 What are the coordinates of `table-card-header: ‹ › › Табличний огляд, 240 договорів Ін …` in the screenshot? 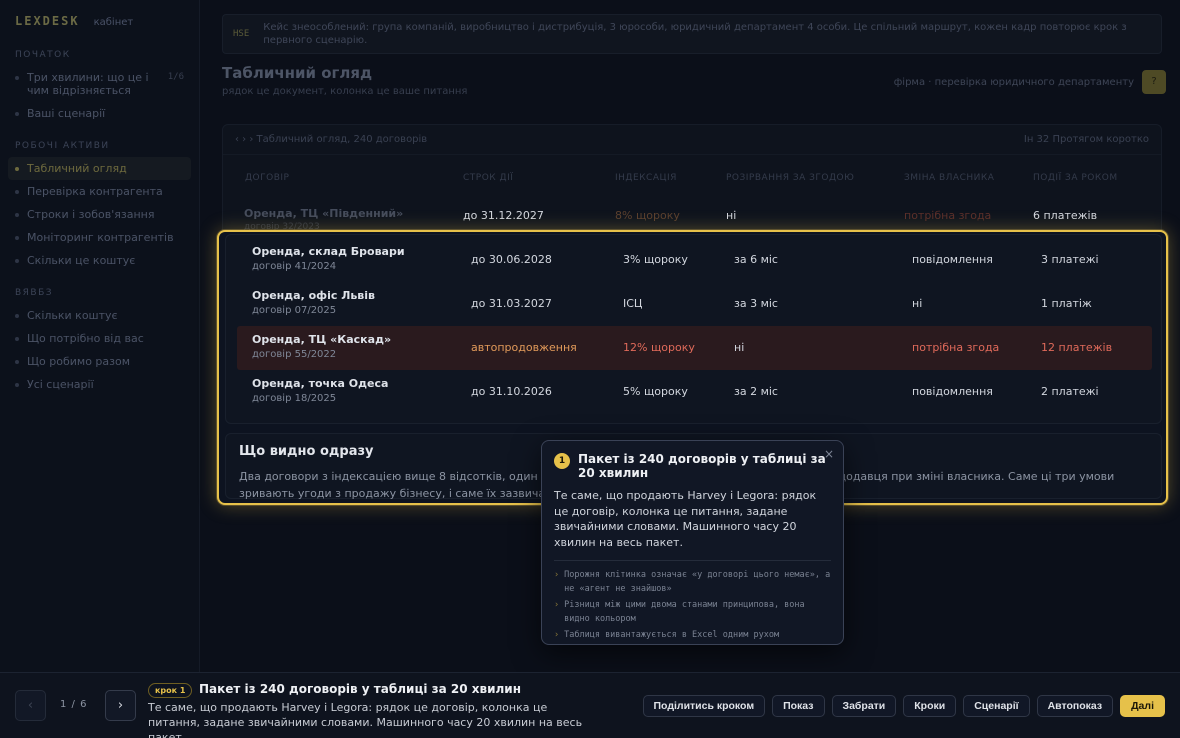 It's located at (692, 140).